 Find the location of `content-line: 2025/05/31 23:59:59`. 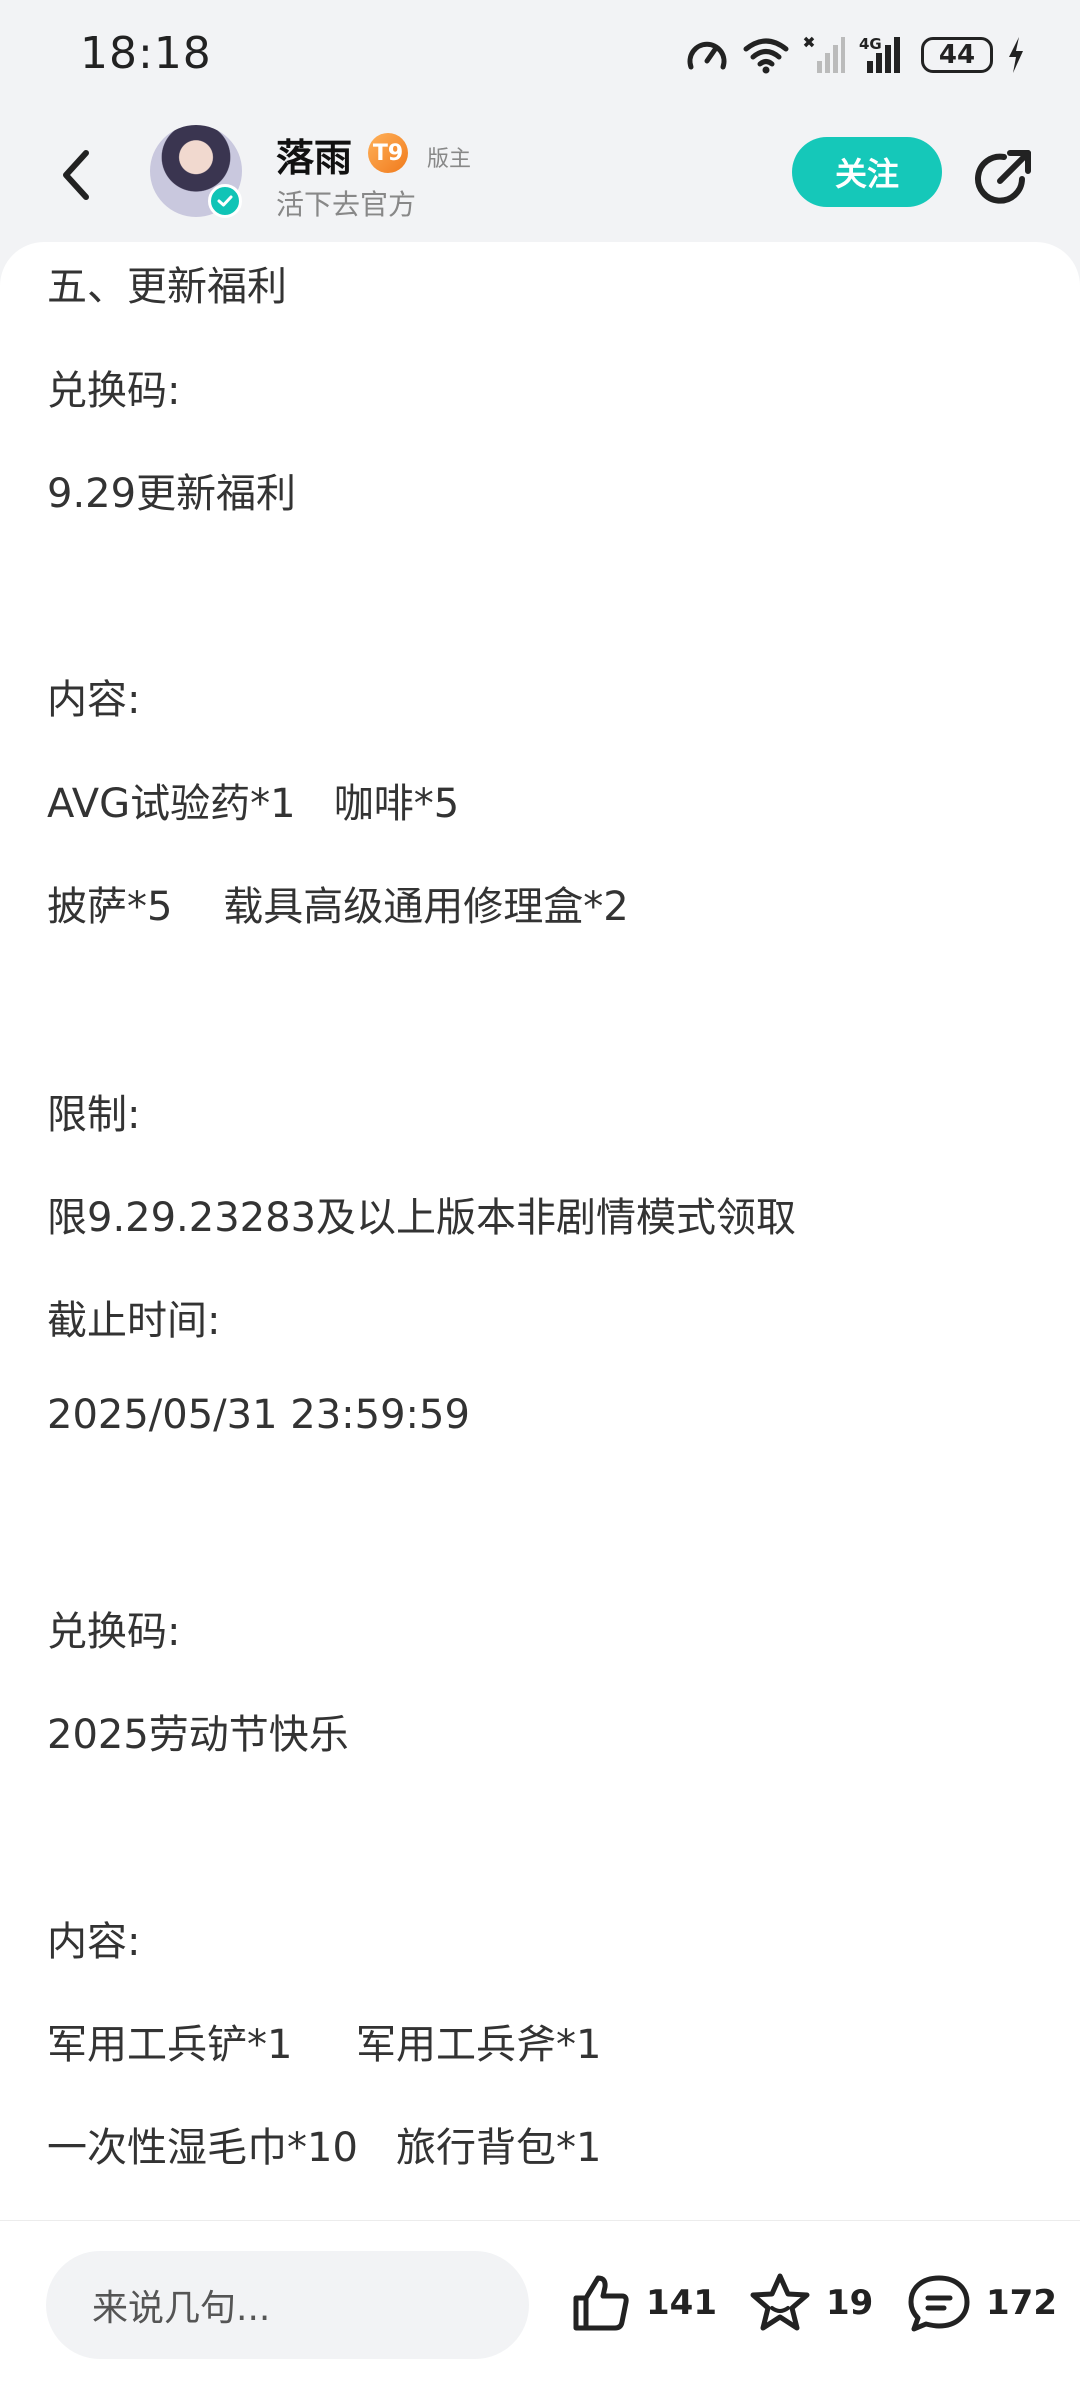

content-line: 2025/05/31 23:59:59 is located at coordinates (258, 1415).